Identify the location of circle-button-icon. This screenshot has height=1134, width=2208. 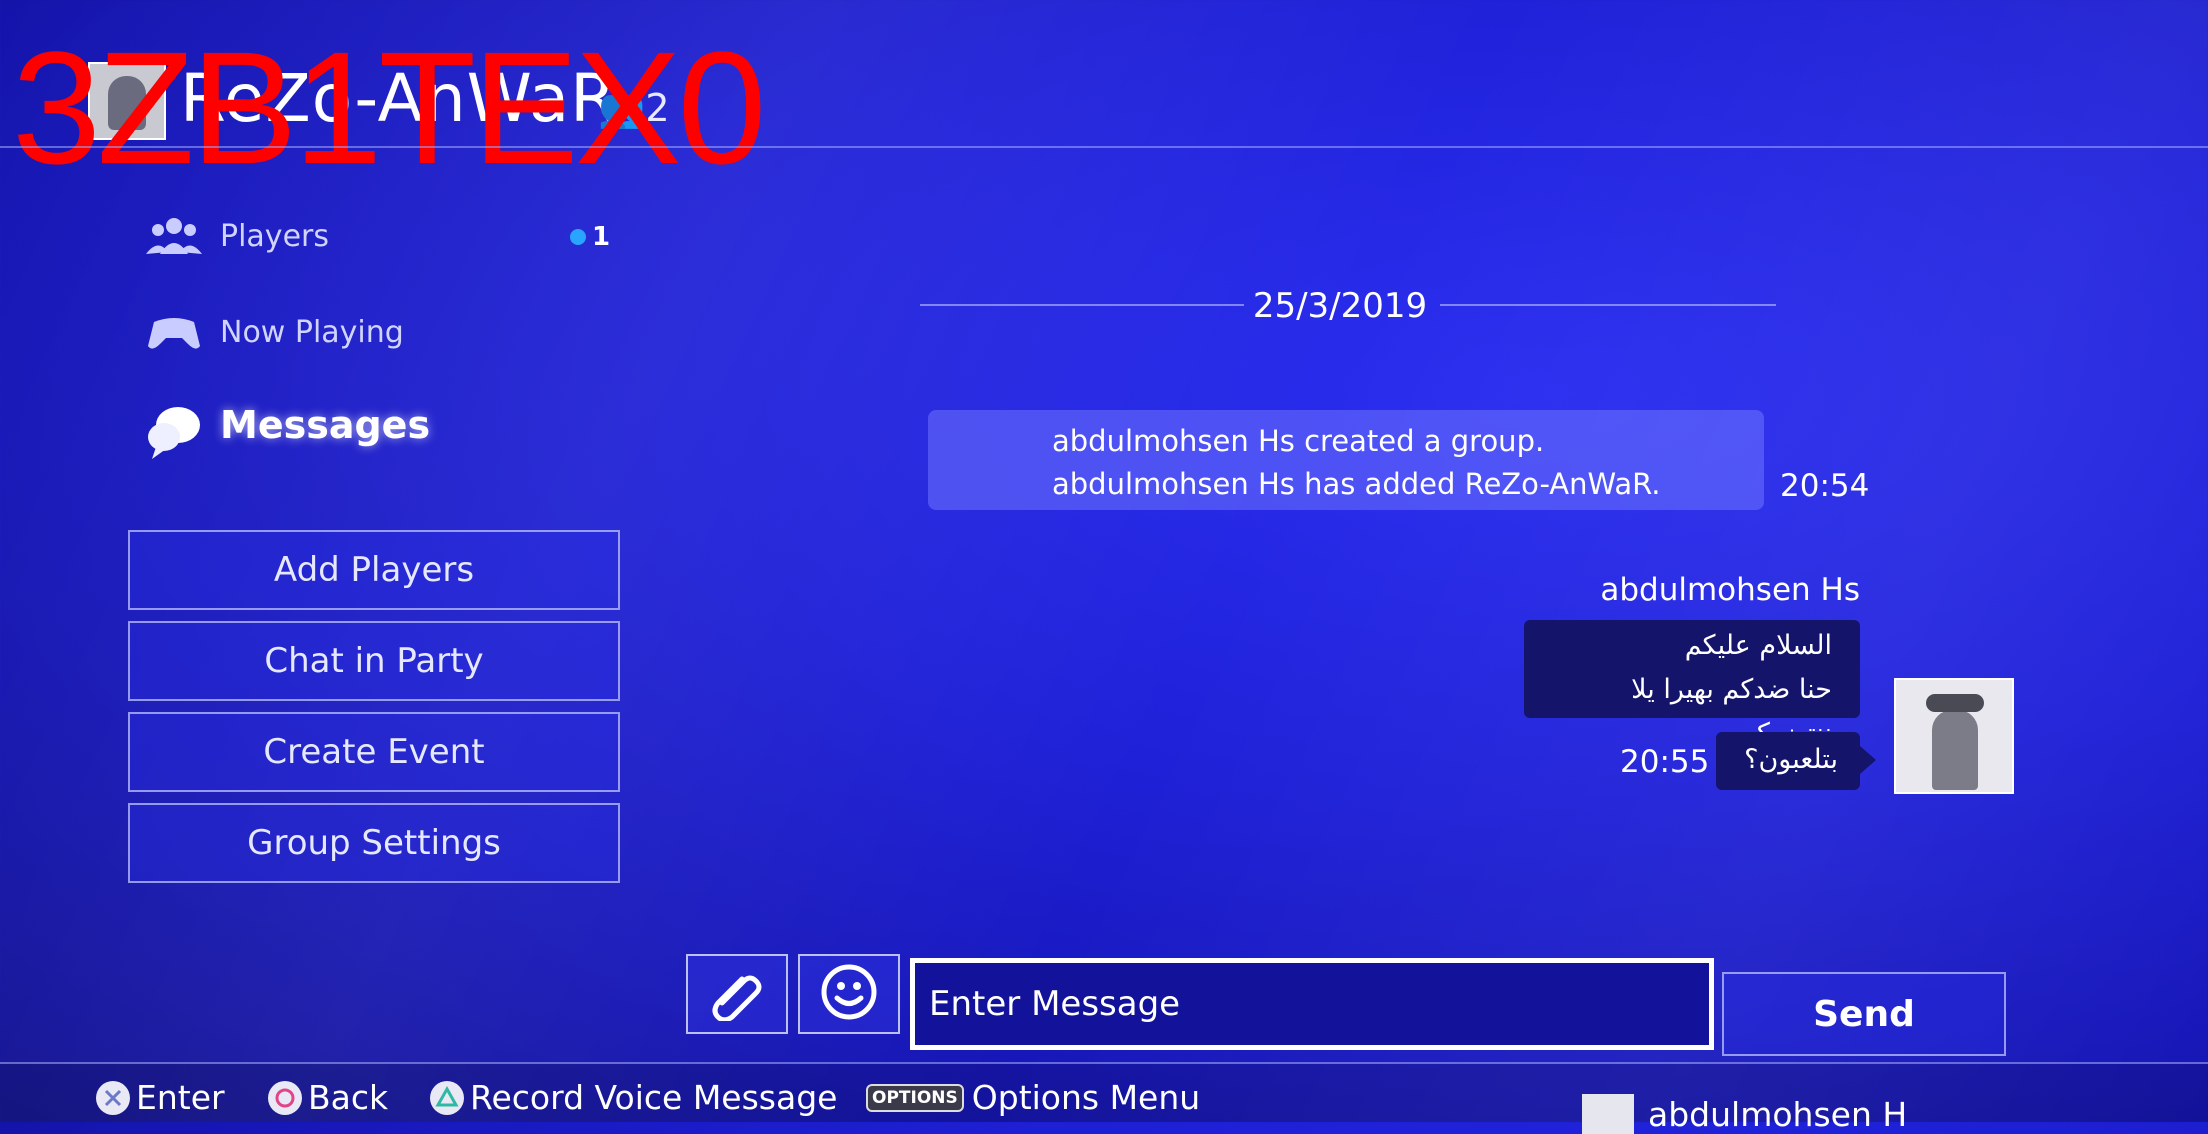
(285, 1097).